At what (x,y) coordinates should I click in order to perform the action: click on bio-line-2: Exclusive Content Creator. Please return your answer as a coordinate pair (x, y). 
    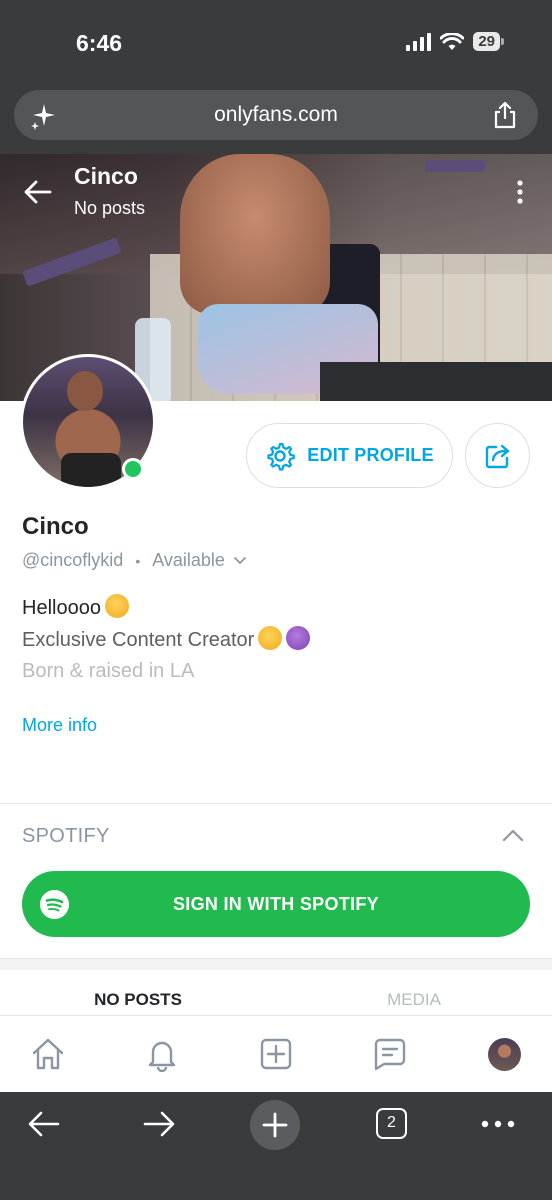
    Looking at the image, I should click on (166, 639).